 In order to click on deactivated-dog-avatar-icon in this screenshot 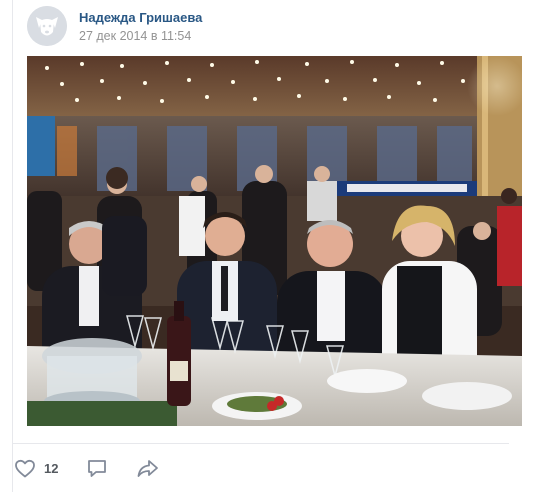, I will do `click(47, 26)`.